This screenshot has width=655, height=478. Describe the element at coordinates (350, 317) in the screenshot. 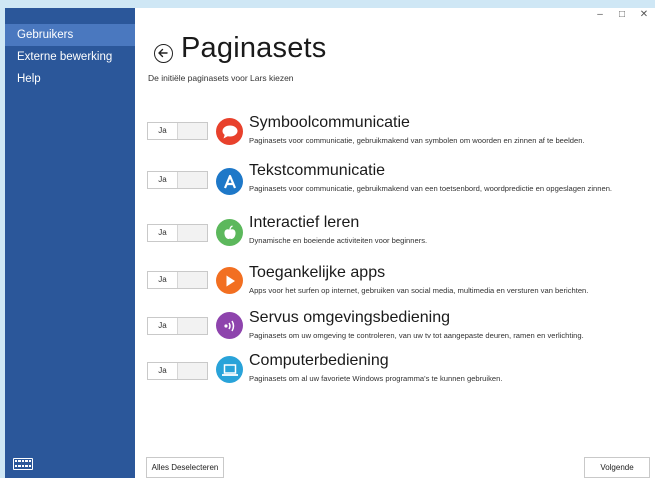

I see `pageset-title: Servus omgevingsbediening` at that location.